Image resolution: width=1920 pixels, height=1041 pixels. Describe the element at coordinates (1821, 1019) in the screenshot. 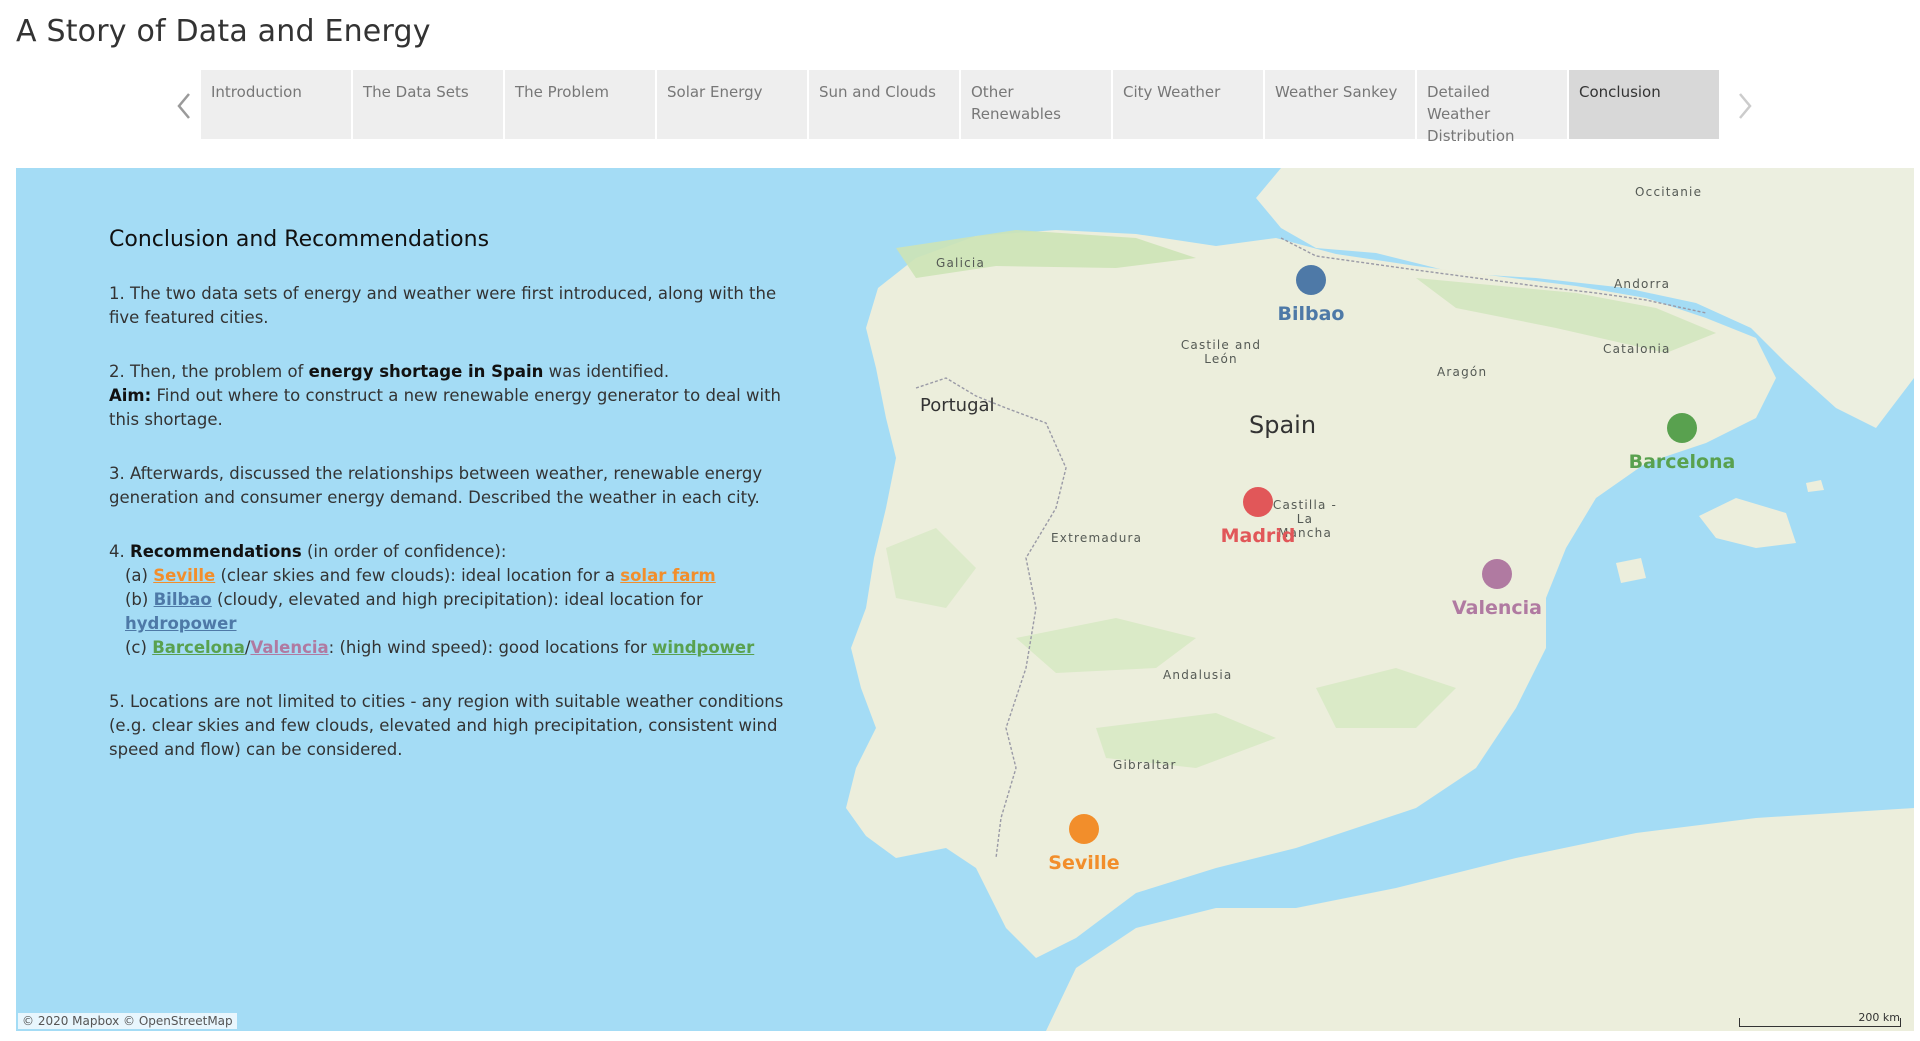

I see `map-scale-bar: 200 km` at that location.